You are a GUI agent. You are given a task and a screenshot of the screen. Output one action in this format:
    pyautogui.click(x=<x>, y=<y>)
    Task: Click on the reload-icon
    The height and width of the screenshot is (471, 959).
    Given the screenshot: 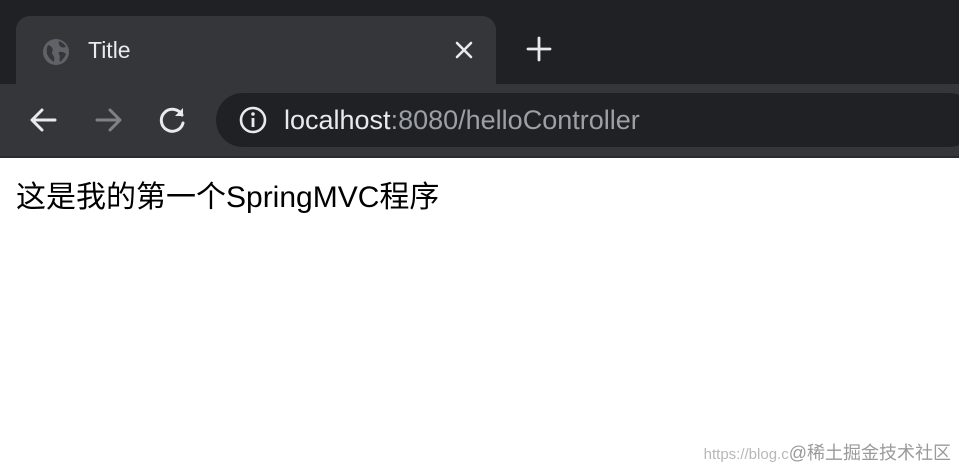 What is the action you would take?
    pyautogui.click(x=173, y=120)
    